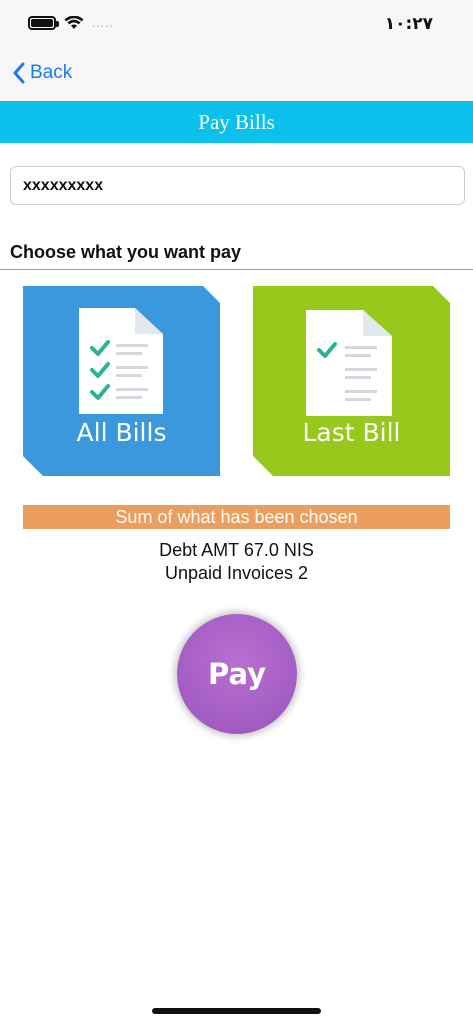  I want to click on unpaid-invoices: Unpaid Invoices 2, so click(236, 573).